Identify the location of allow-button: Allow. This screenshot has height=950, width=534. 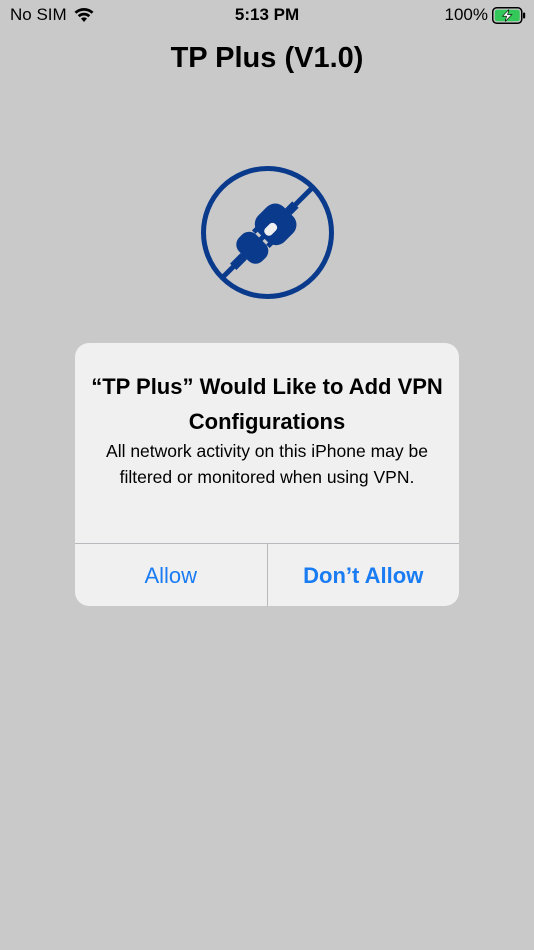
(171, 575).